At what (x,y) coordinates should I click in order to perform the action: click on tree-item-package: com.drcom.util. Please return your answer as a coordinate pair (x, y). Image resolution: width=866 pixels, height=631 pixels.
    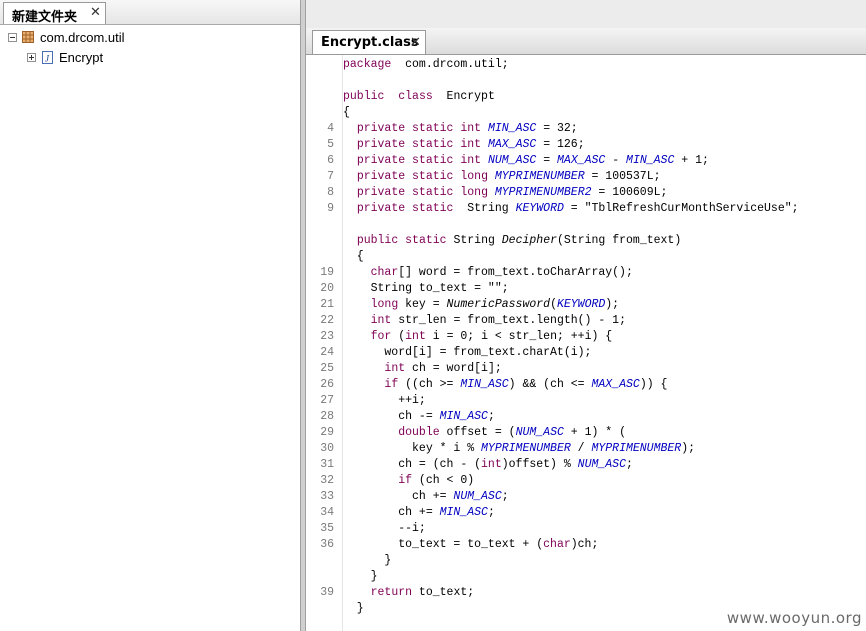
    Looking at the image, I should click on (66, 37).